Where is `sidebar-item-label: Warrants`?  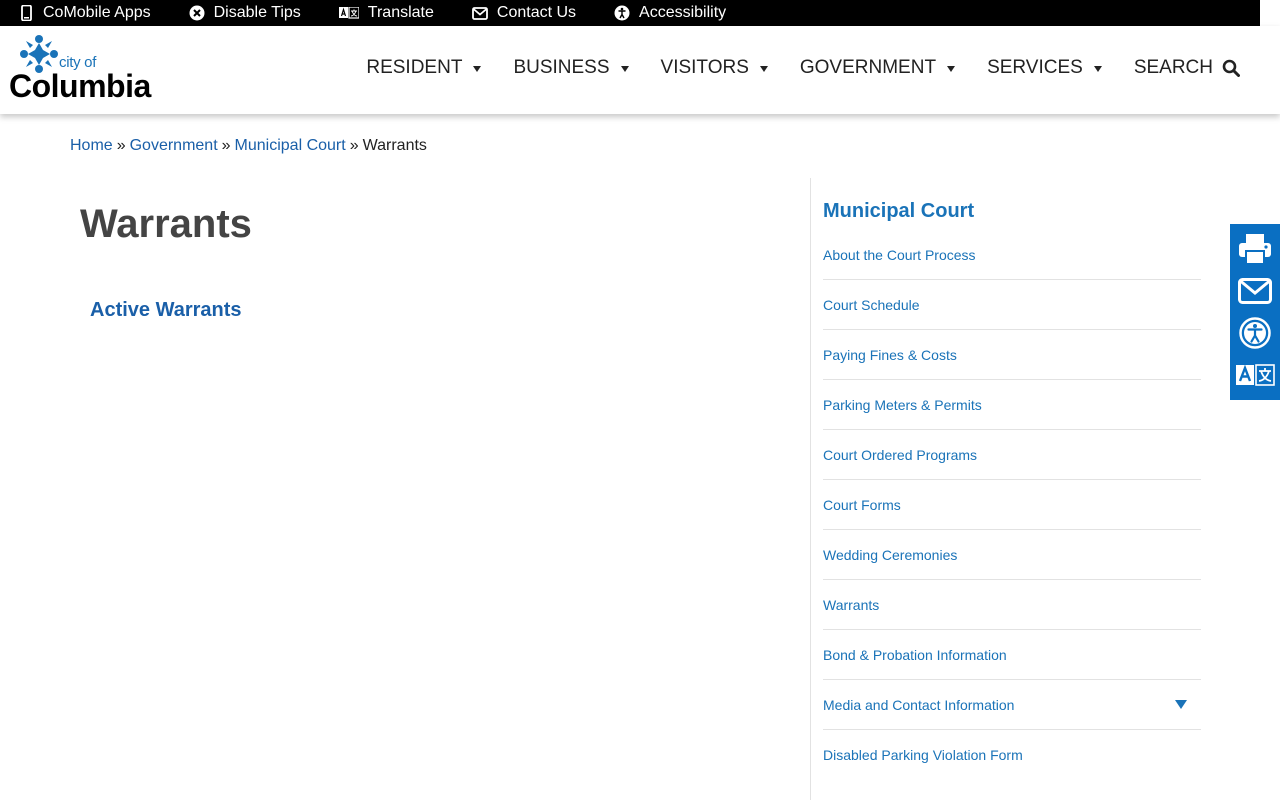 sidebar-item-label: Warrants is located at coordinates (851, 604).